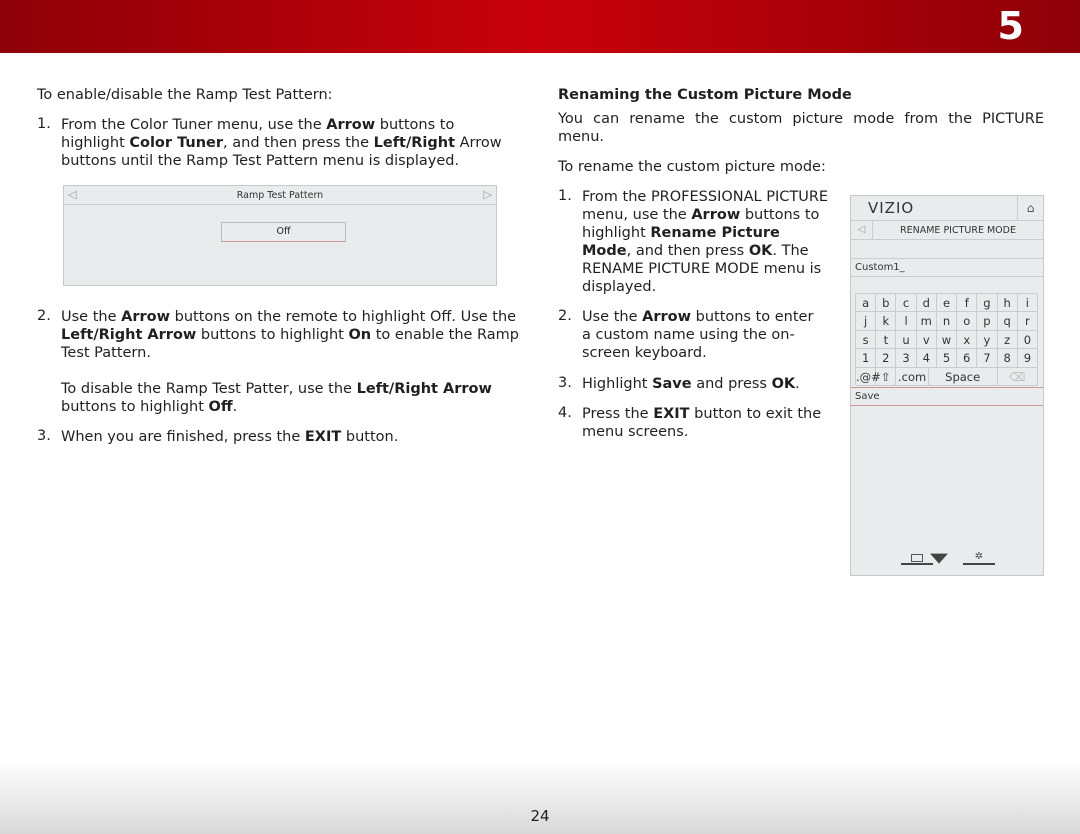 This screenshot has height=834, width=1080. What do you see at coordinates (283, 232) in the screenshot?
I see `off-option: Off` at bounding box center [283, 232].